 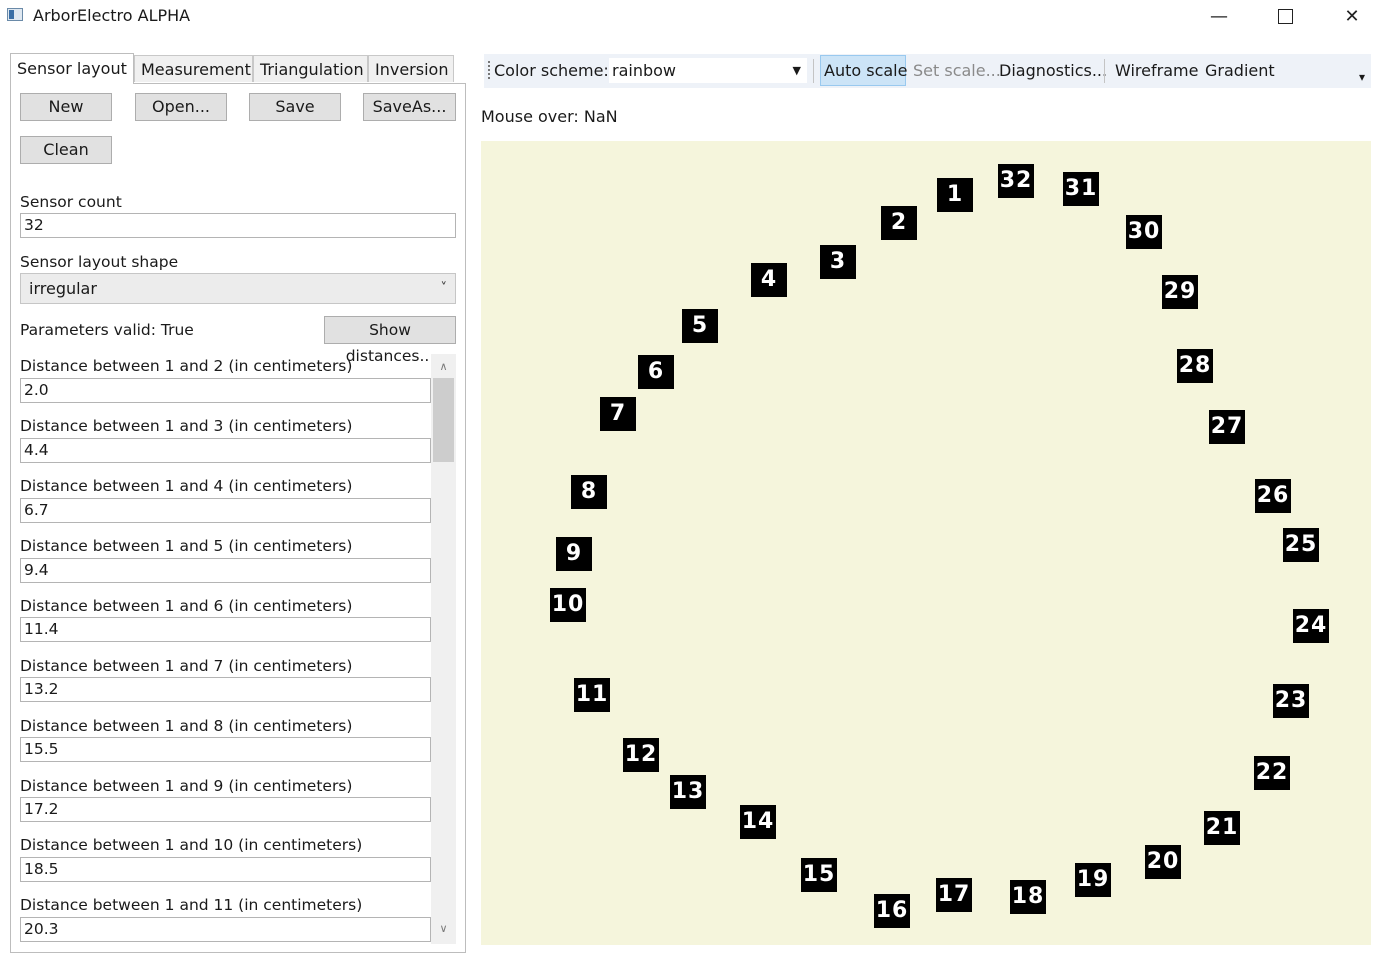 What do you see at coordinates (688, 792) in the screenshot?
I see `sensor-marker: 13` at bounding box center [688, 792].